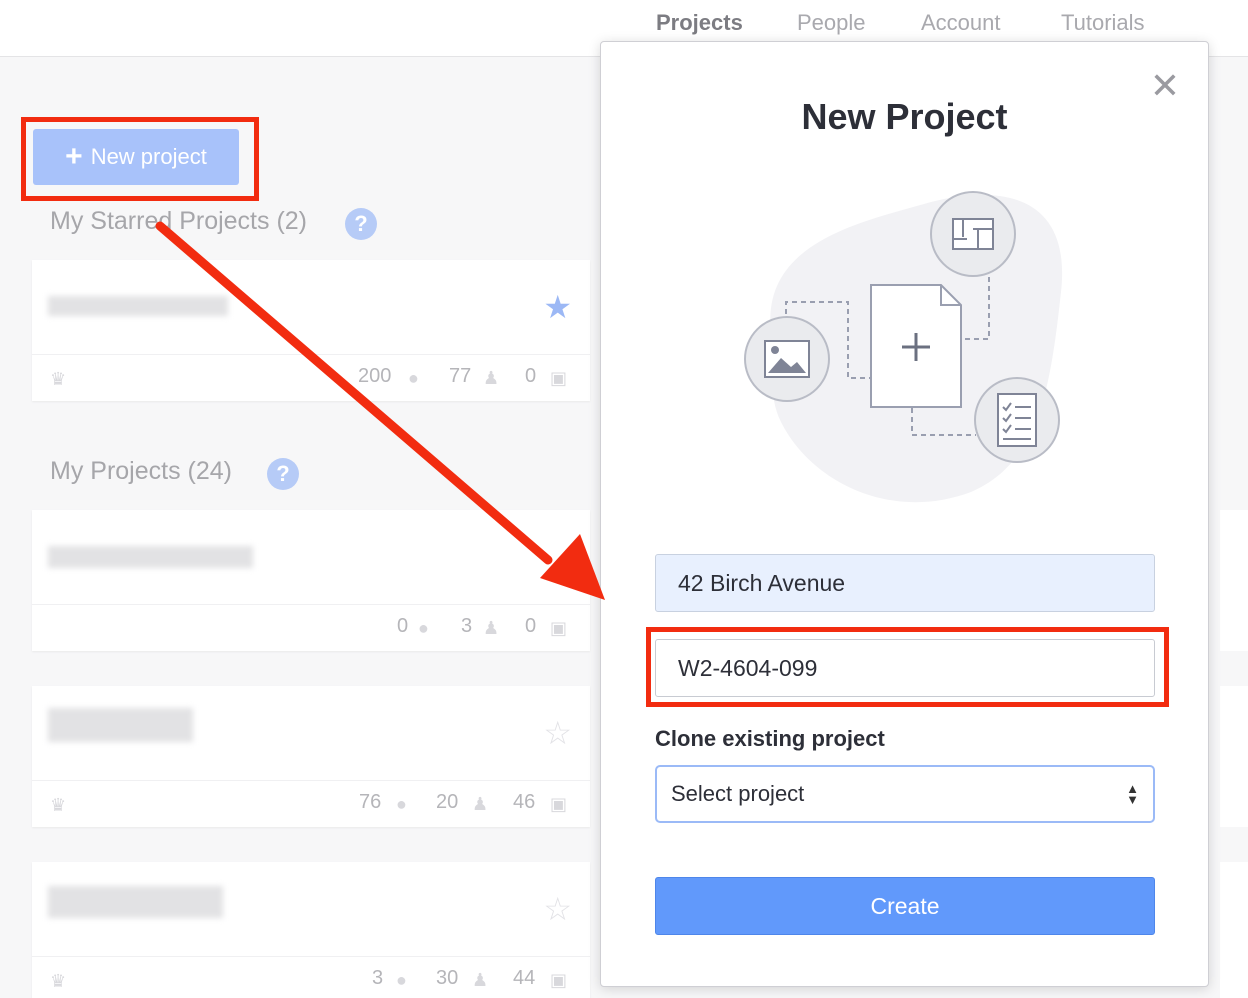  What do you see at coordinates (380, 410) in the screenshot?
I see `annotation-arrow` at bounding box center [380, 410].